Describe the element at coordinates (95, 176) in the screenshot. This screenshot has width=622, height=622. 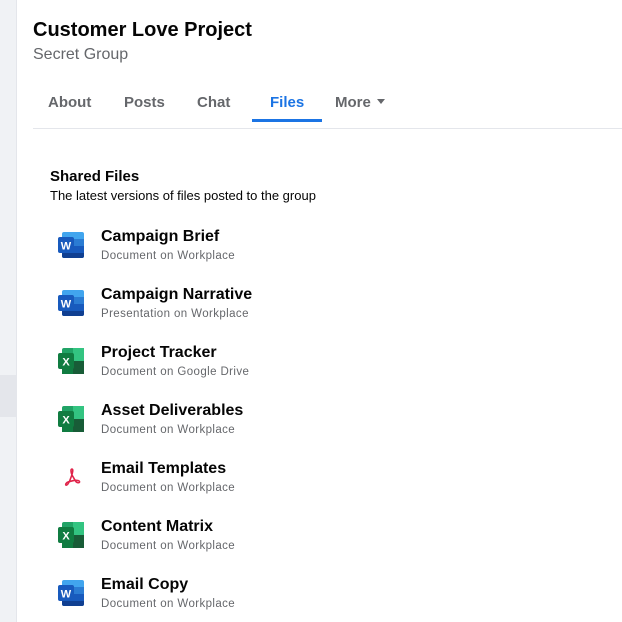
I see `shared-files-title: Shared Files` at that location.